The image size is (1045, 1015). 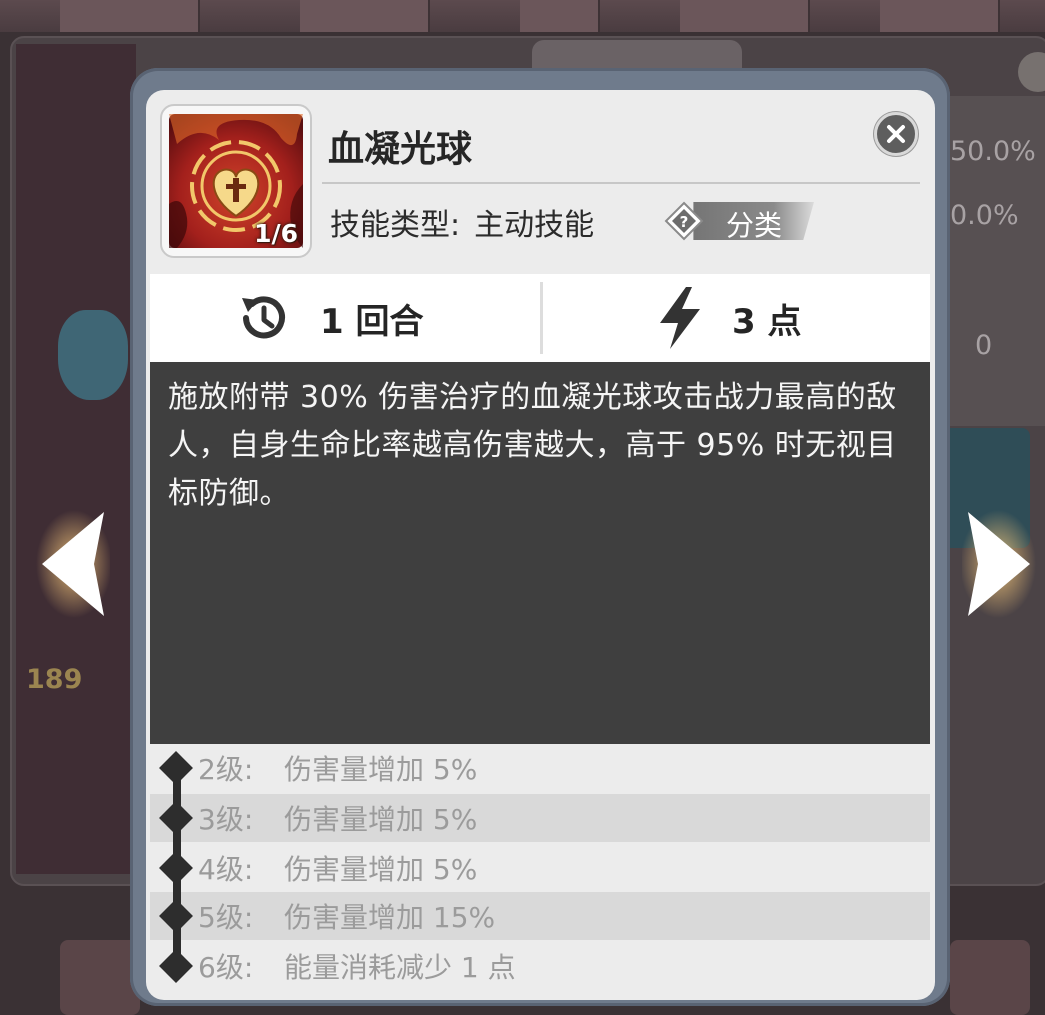 What do you see at coordinates (680, 318) in the screenshot?
I see `lightning-bolt-icon` at bounding box center [680, 318].